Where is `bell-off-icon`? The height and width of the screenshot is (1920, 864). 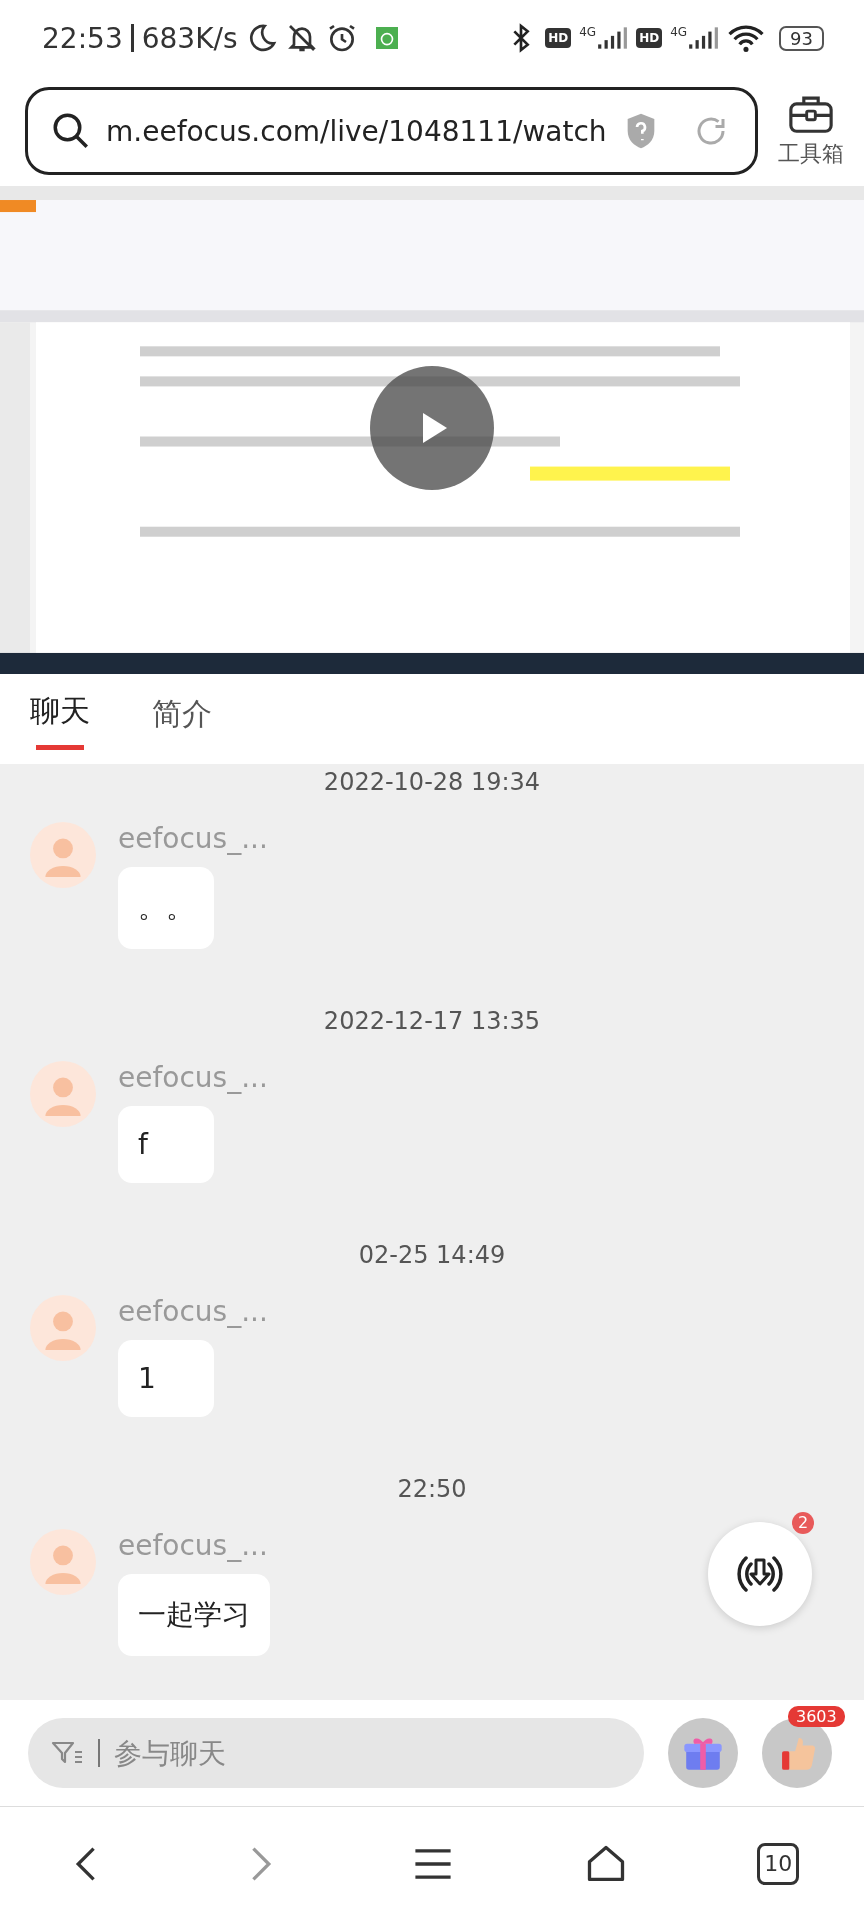
bell-off-icon is located at coordinates (301, 38).